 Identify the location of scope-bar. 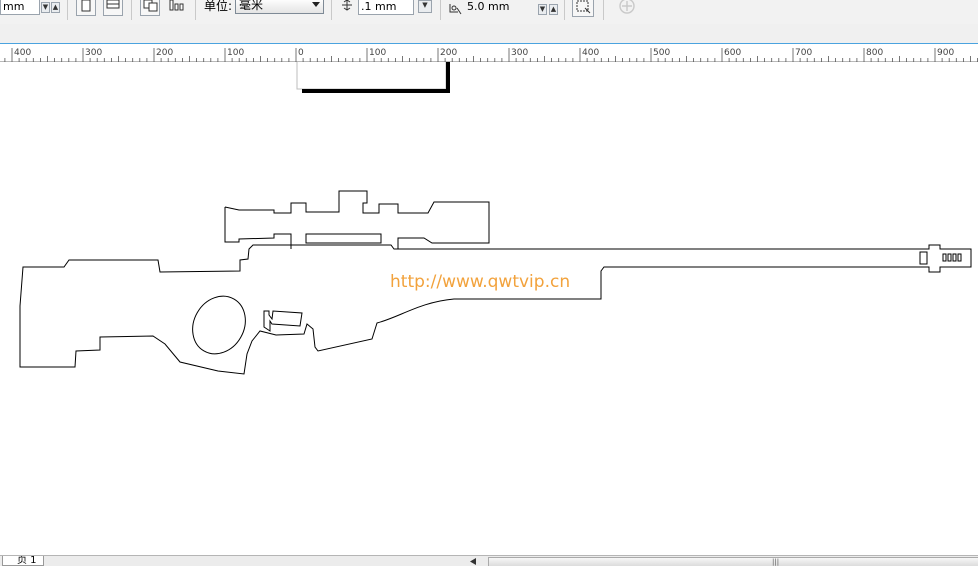
(343, 238).